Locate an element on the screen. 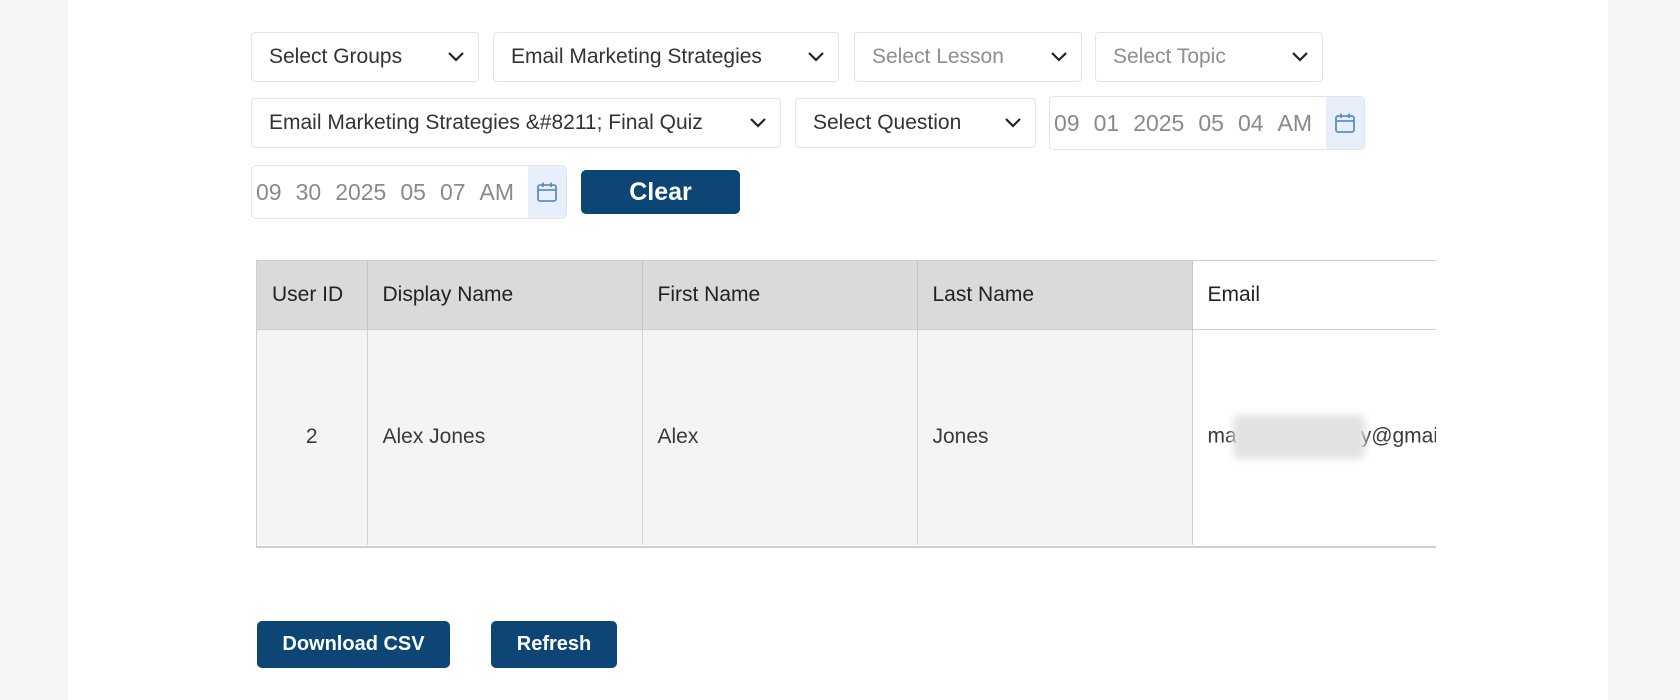 This screenshot has width=1680, height=700. end-ampm: AM is located at coordinates (497, 192).